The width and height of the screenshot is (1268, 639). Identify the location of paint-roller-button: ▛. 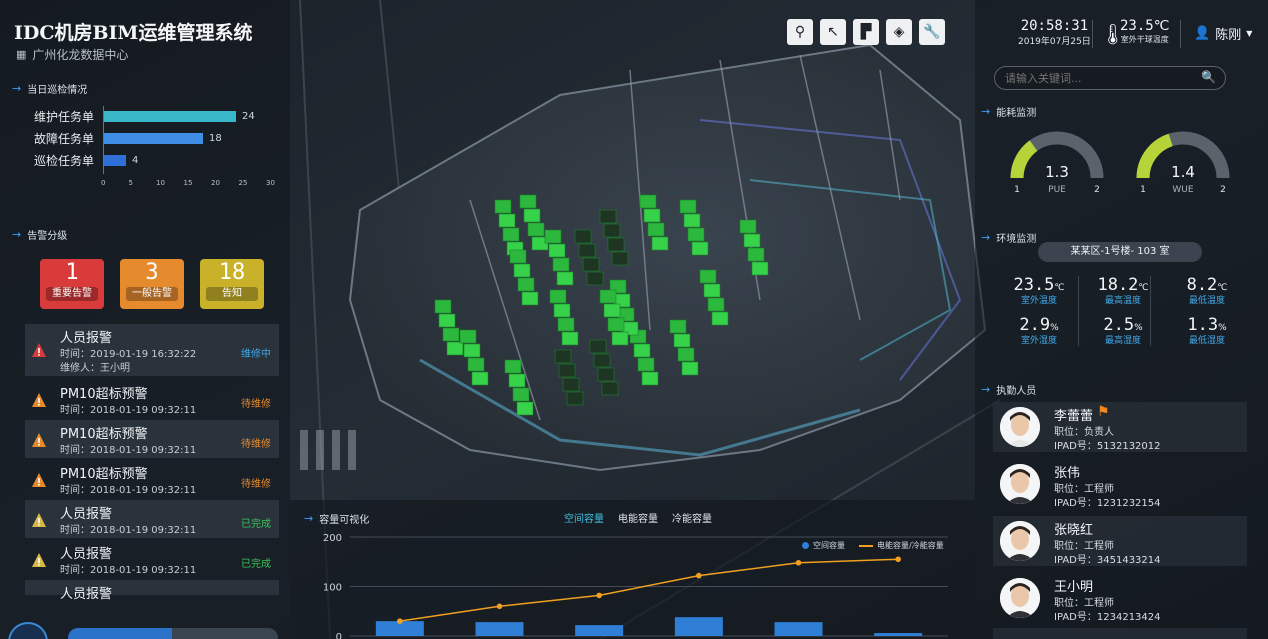
(866, 32).